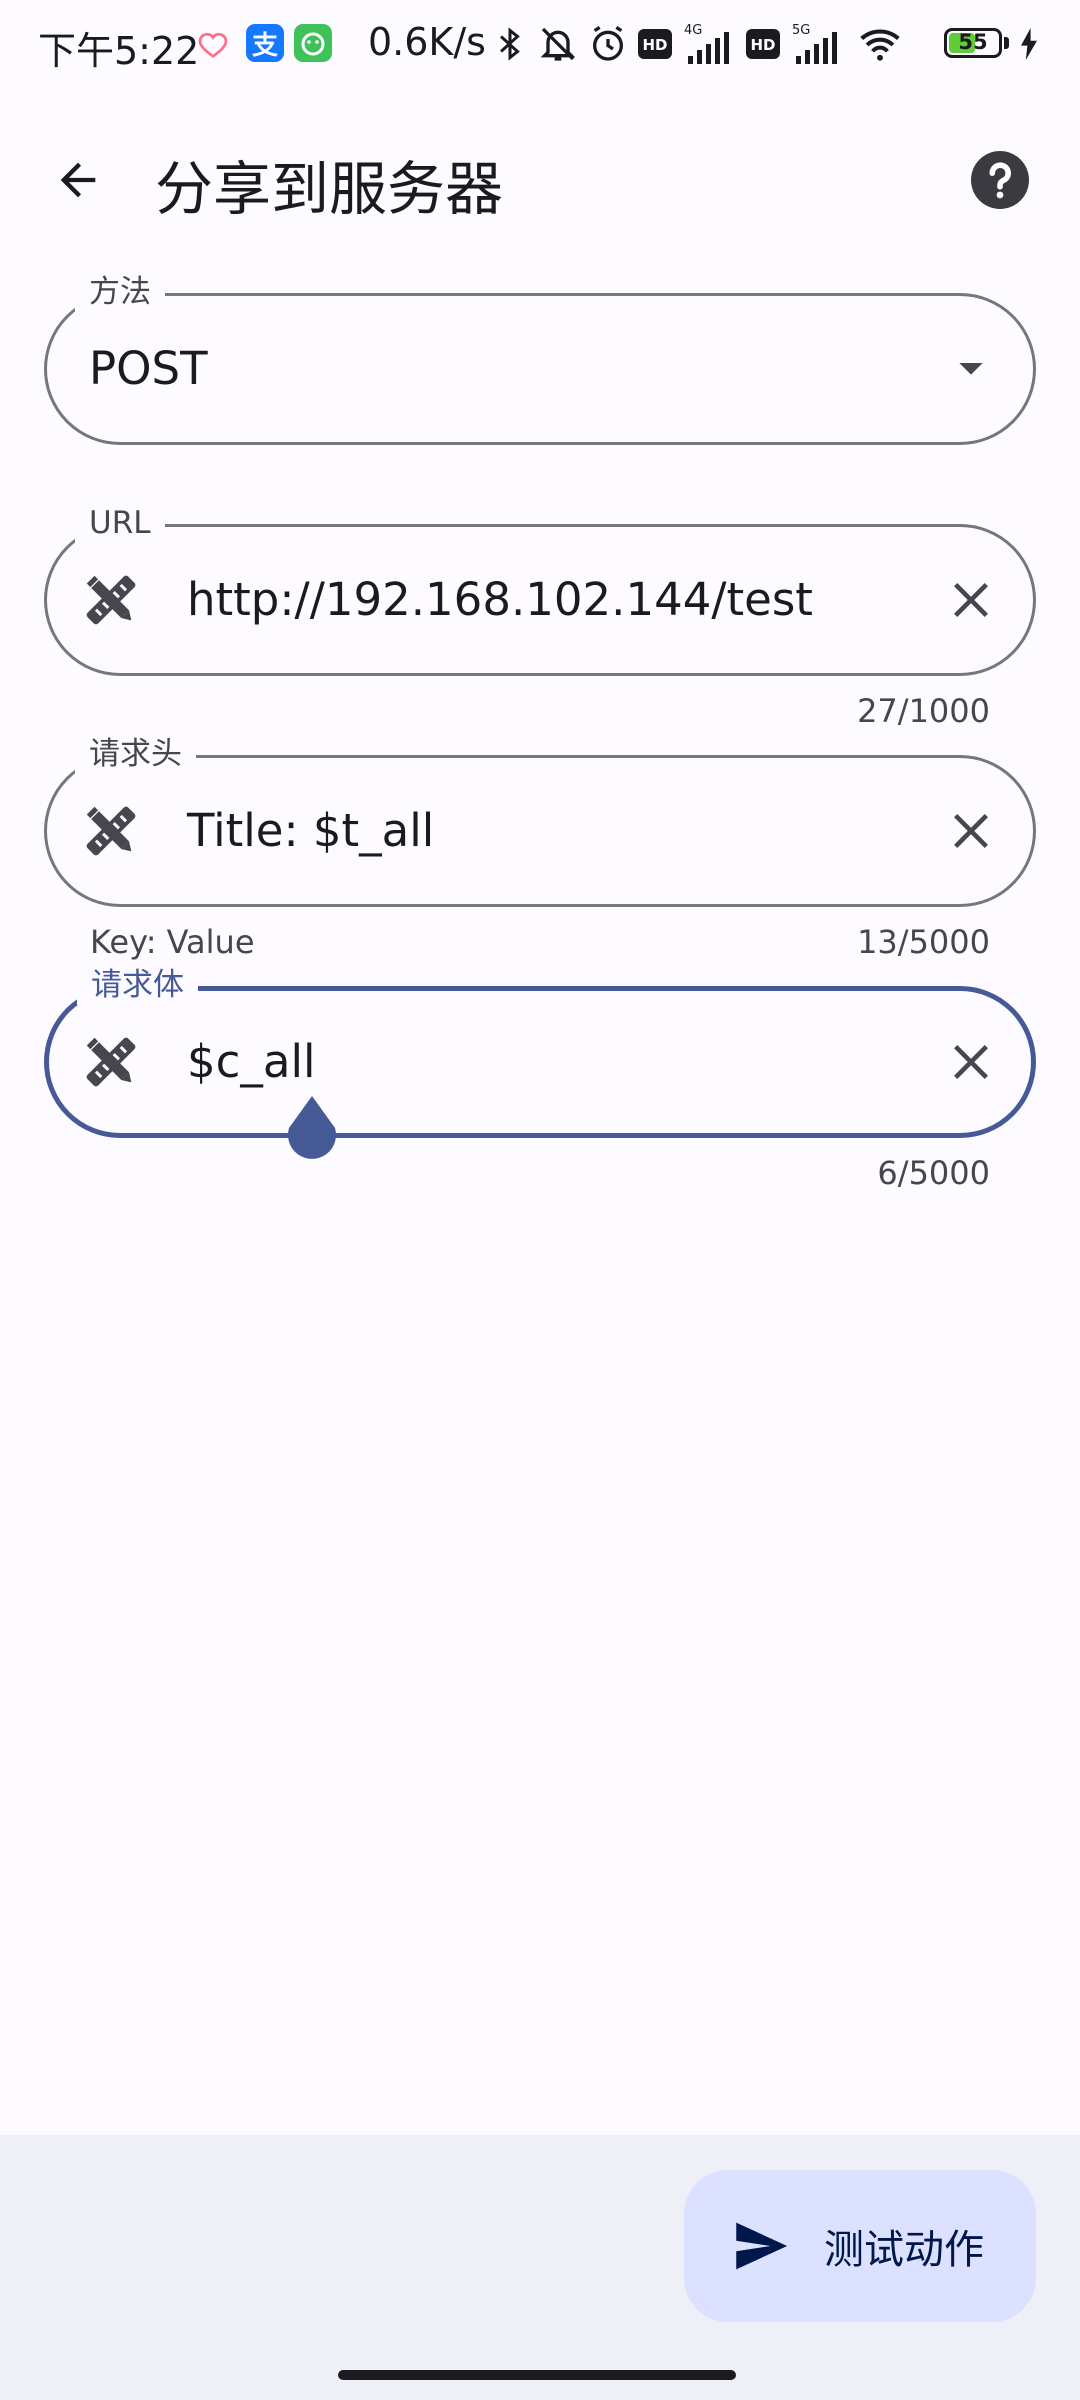 This screenshot has height=2400, width=1080. Describe the element at coordinates (427, 42) in the screenshot. I see `network-speed: 0.6K/s` at that location.